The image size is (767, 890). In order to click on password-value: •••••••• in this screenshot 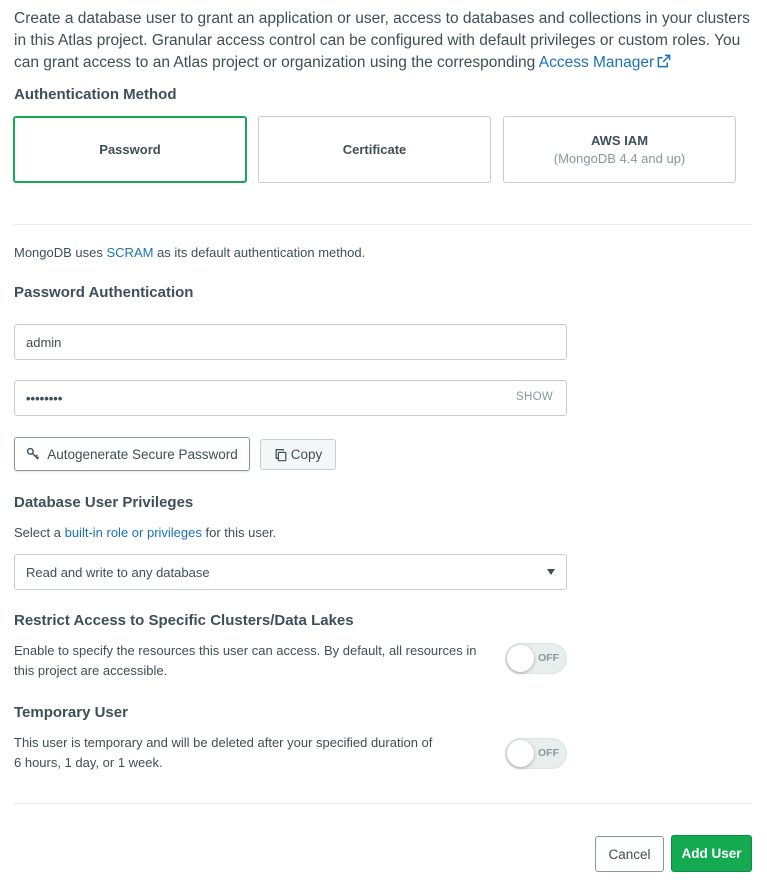, I will do `click(44, 398)`.